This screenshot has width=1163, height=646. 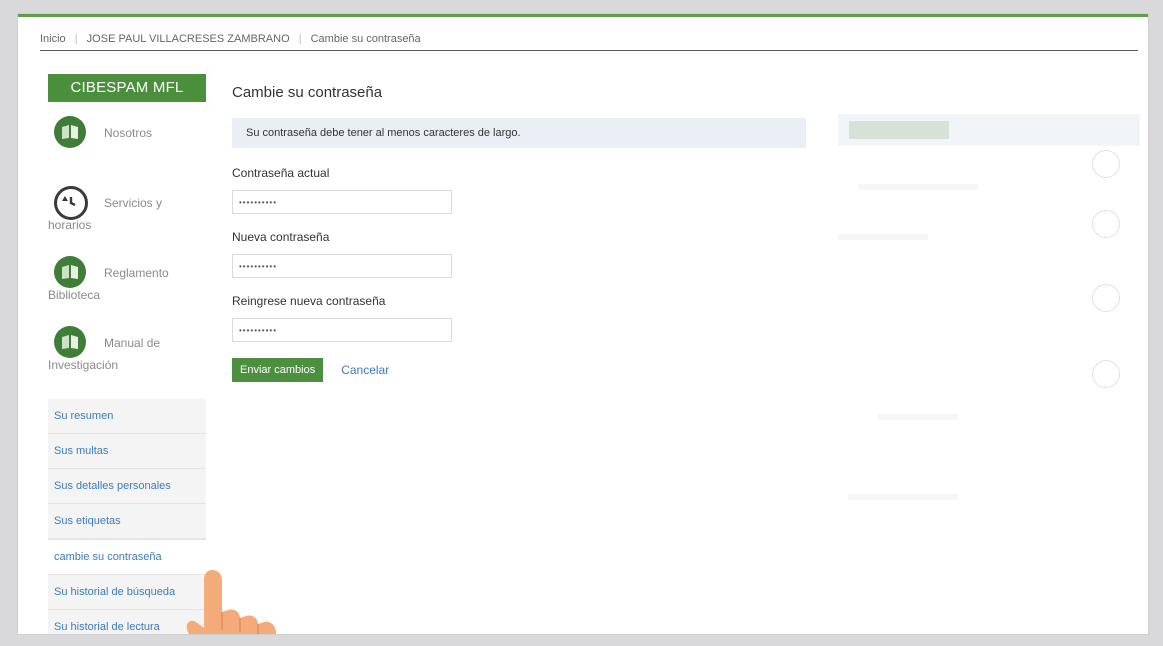 I want to click on sidebar-link-label-2: Investigación, so click(x=83, y=365).